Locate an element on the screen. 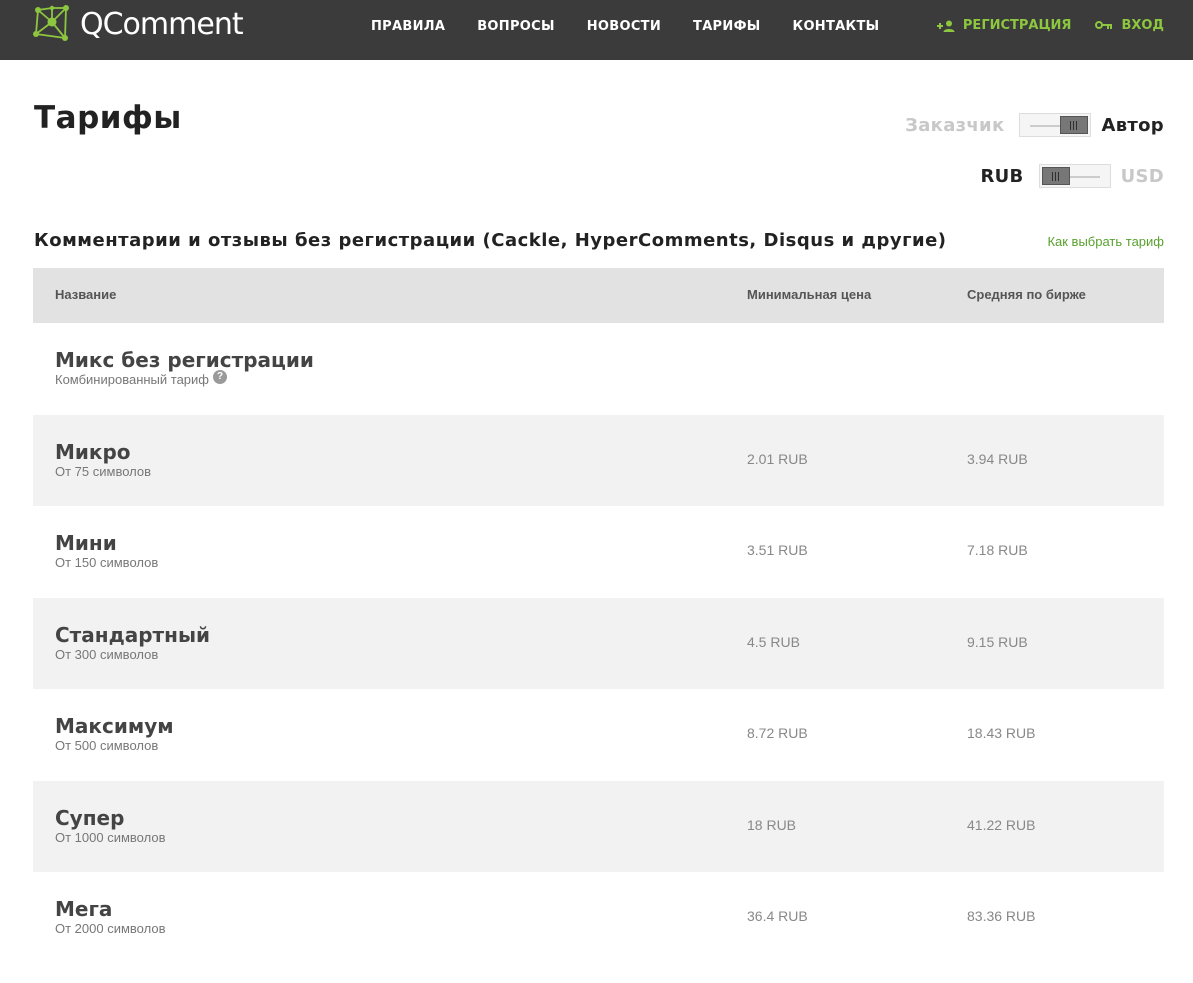 Image resolution: width=1193 pixels, height=983 pixels. how-to-choose-link: Как выбрать тариф is located at coordinates (1105, 241).